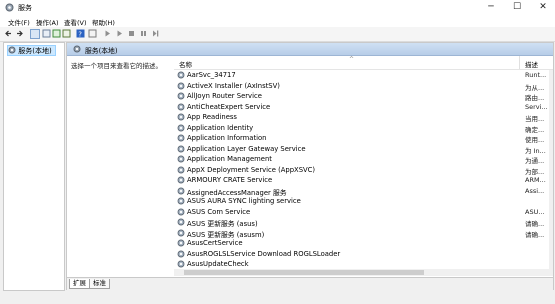 The height and width of the screenshot is (304, 555). Describe the element at coordinates (155, 33) in the screenshot. I see `restart-icon` at that location.